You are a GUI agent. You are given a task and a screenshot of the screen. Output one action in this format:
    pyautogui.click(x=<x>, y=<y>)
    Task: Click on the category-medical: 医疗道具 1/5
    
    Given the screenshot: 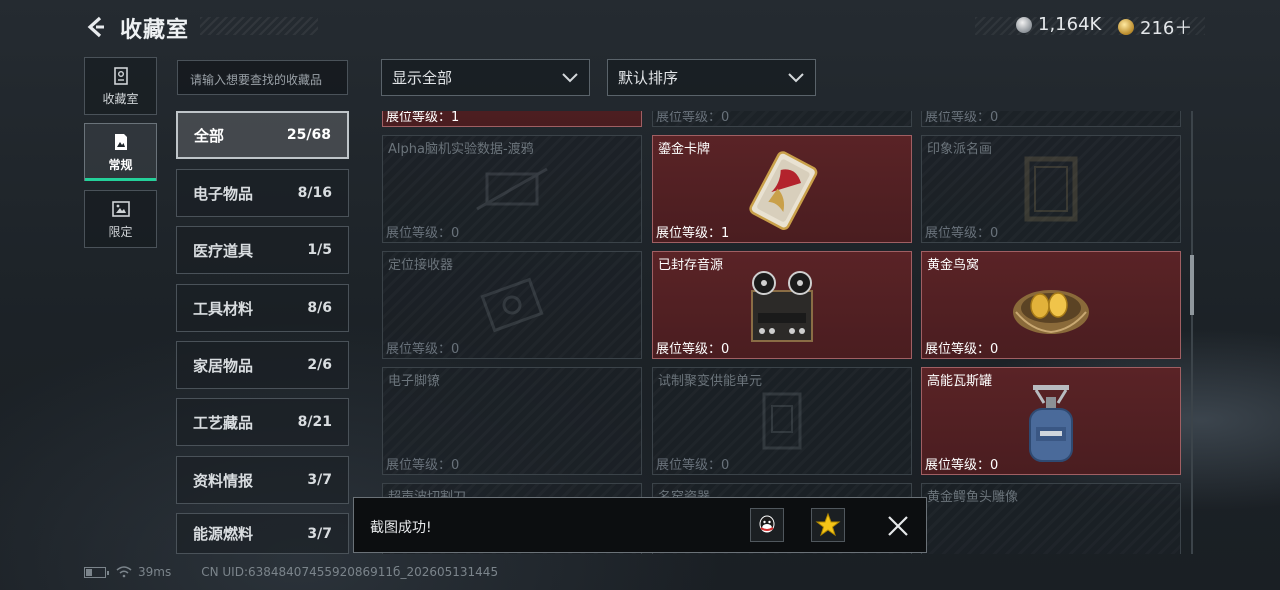 What is the action you would take?
    pyautogui.click(x=262, y=250)
    